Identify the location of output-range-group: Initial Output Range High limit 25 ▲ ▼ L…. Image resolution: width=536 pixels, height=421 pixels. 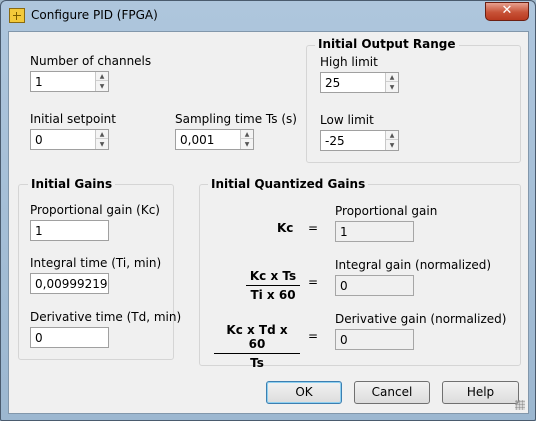
(413, 100).